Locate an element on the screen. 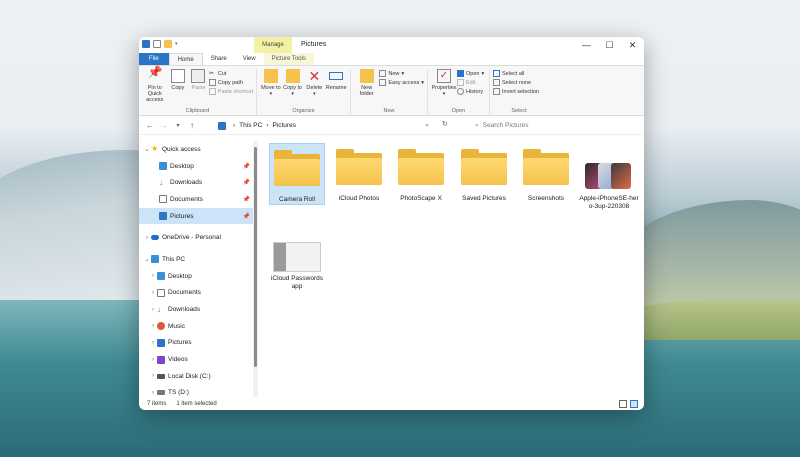 The width and height of the screenshot is (800, 457). new-item-button: New ▾ is located at coordinates (401, 73).